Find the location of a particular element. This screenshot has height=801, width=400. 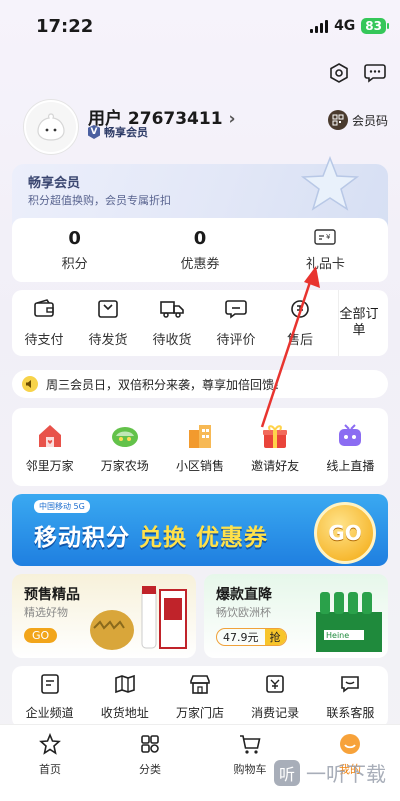

service-label: 小区销售 is located at coordinates (199, 465).